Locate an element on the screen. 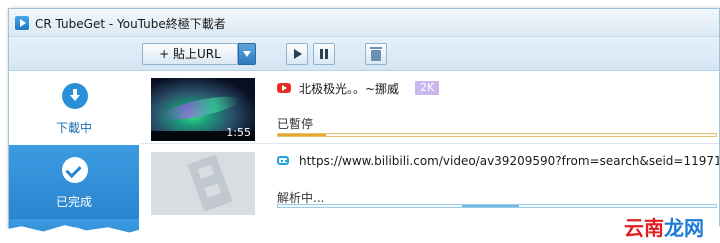 The image size is (720, 243). bilibili-icon is located at coordinates (283, 160).